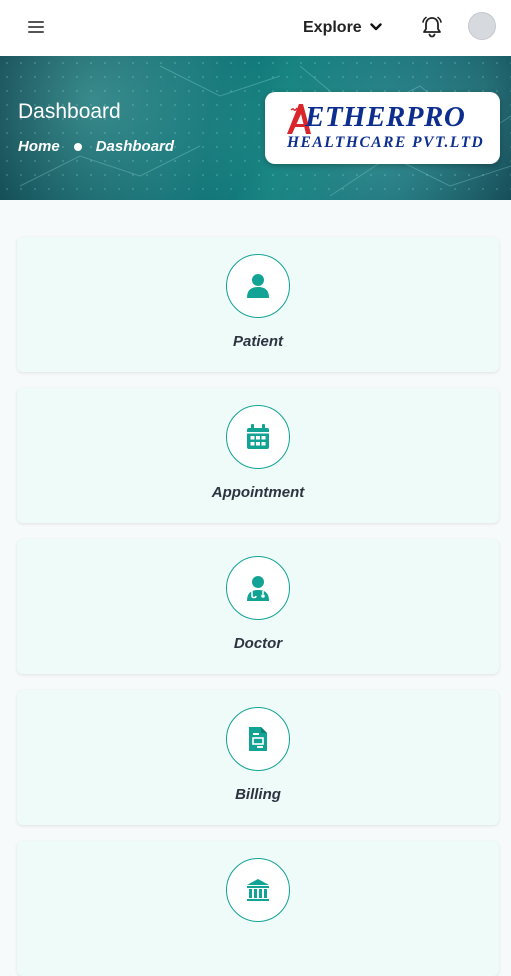  I want to click on company-logo: ETHERPRO HEALTHCARE PVT.LTD, so click(382, 128).